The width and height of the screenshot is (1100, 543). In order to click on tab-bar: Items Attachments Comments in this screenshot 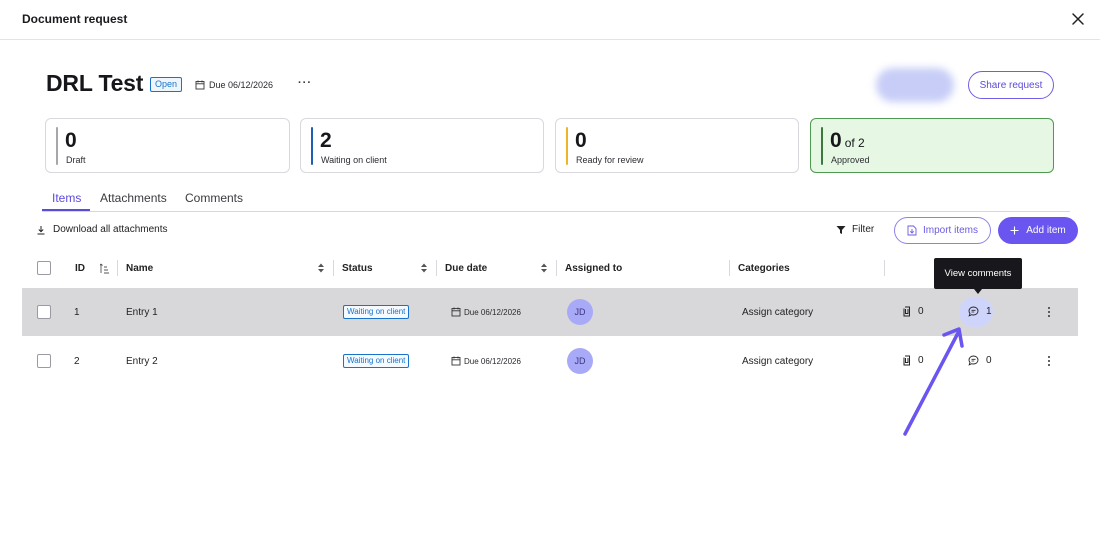, I will do `click(556, 200)`.